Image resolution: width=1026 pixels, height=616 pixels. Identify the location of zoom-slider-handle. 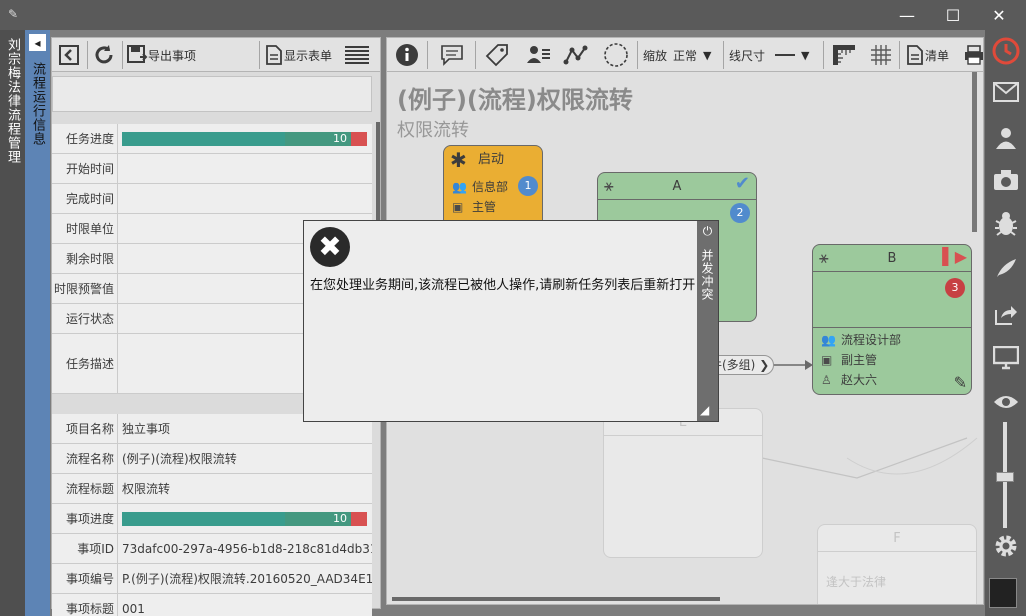
(1005, 477).